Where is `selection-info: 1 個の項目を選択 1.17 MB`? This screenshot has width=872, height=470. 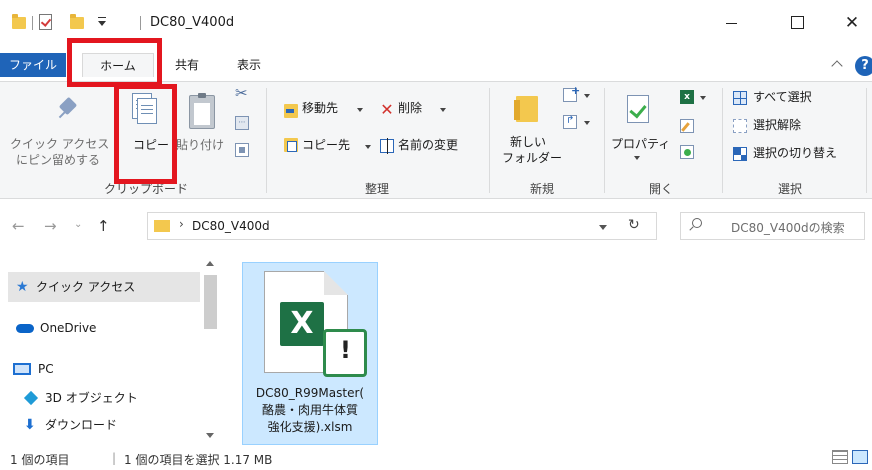
selection-info: 1 個の項目を選択 1.17 MB is located at coordinates (198, 460).